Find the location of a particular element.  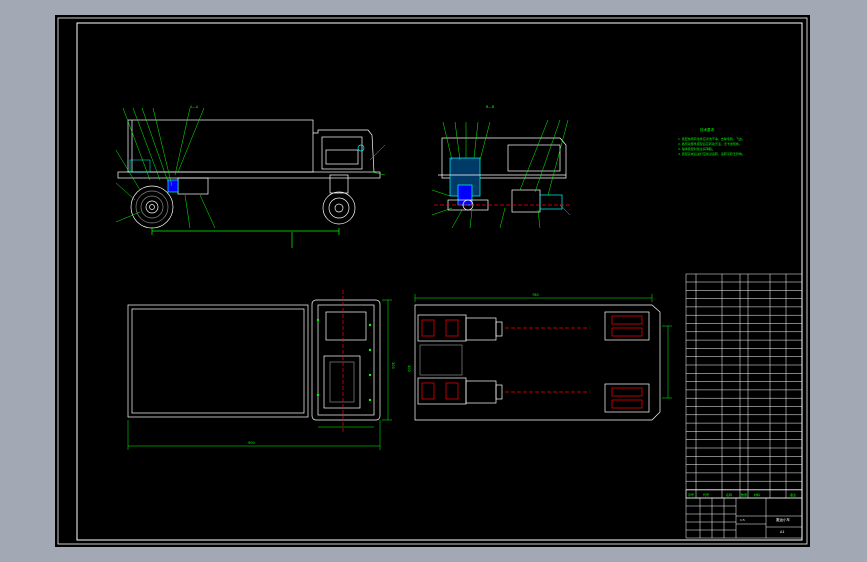

notes-line-4: 4. 装配完成后进行空载试运转，运转平稳无异响。 is located at coordinates (711, 153).